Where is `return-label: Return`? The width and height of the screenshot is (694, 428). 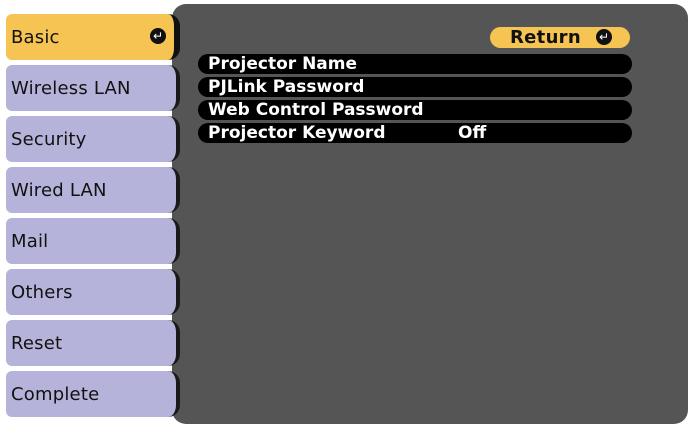
return-label: Return is located at coordinates (545, 37).